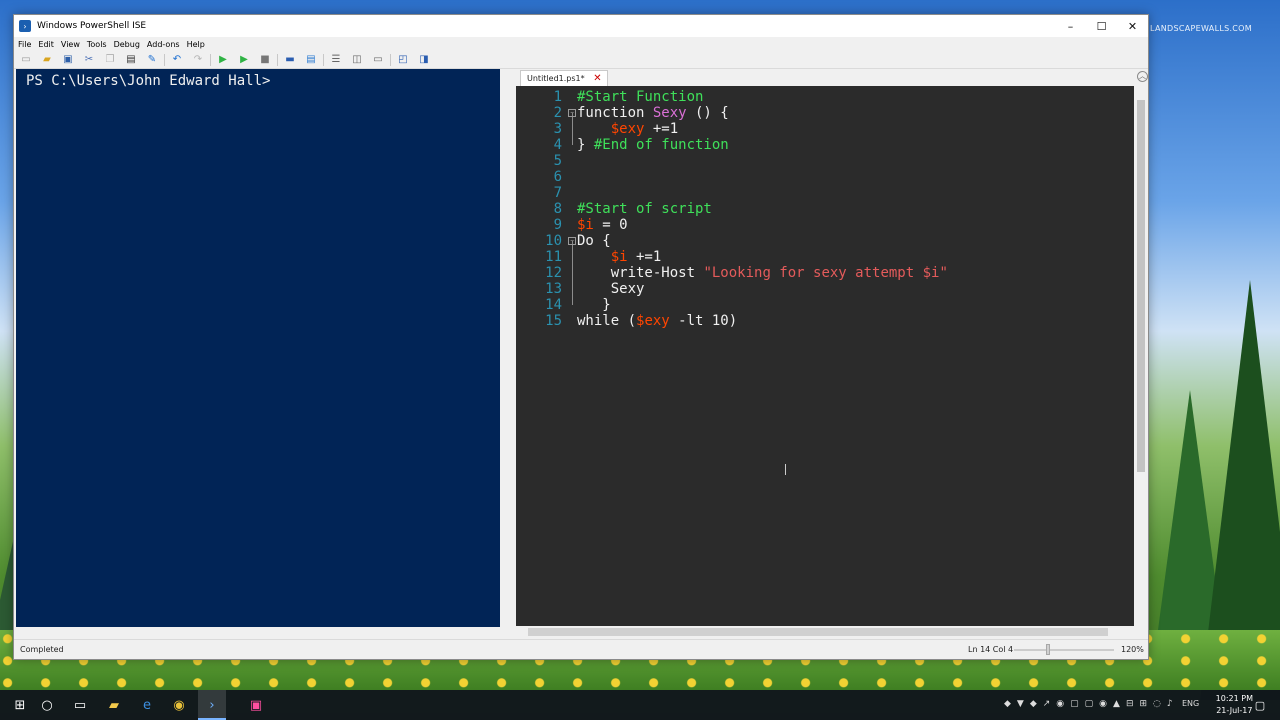  What do you see at coordinates (553, 273) in the screenshot?
I see `line-number: 12` at bounding box center [553, 273].